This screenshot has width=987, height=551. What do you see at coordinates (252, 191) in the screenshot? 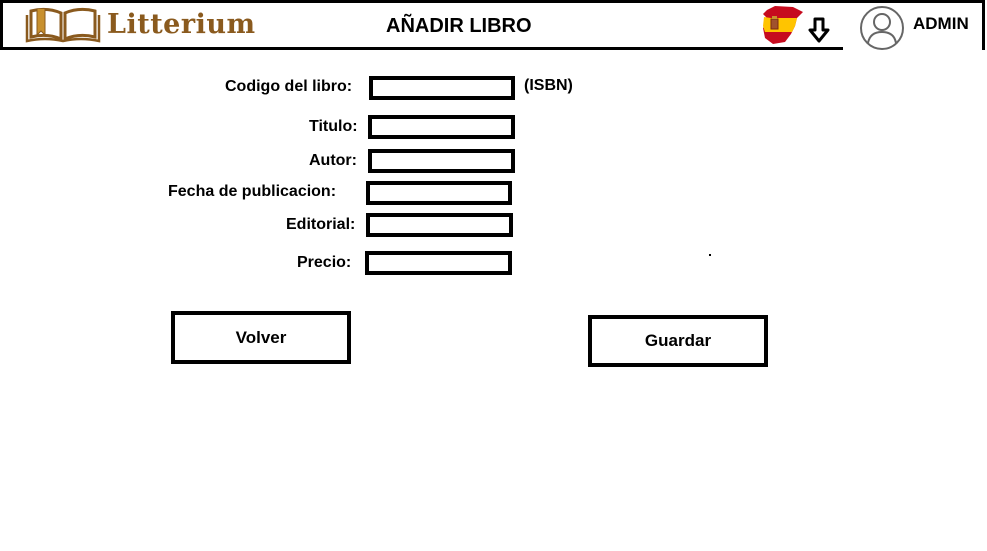
I see `publication-date-label: Fecha de publicacion:` at bounding box center [252, 191].